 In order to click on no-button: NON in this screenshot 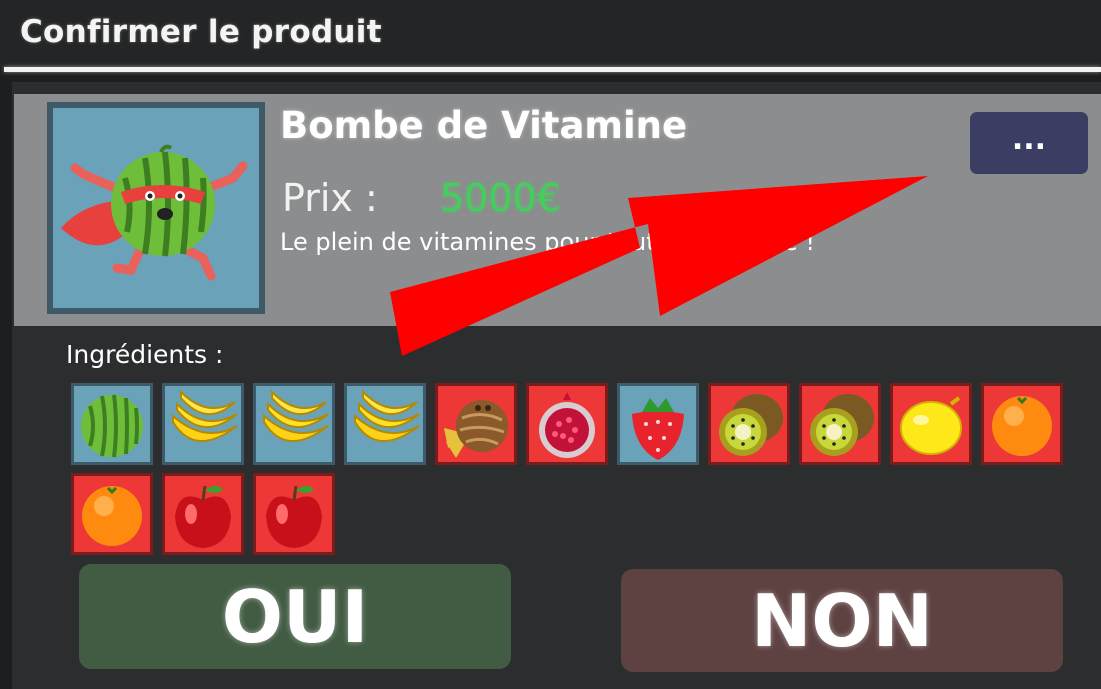, I will do `click(842, 620)`.